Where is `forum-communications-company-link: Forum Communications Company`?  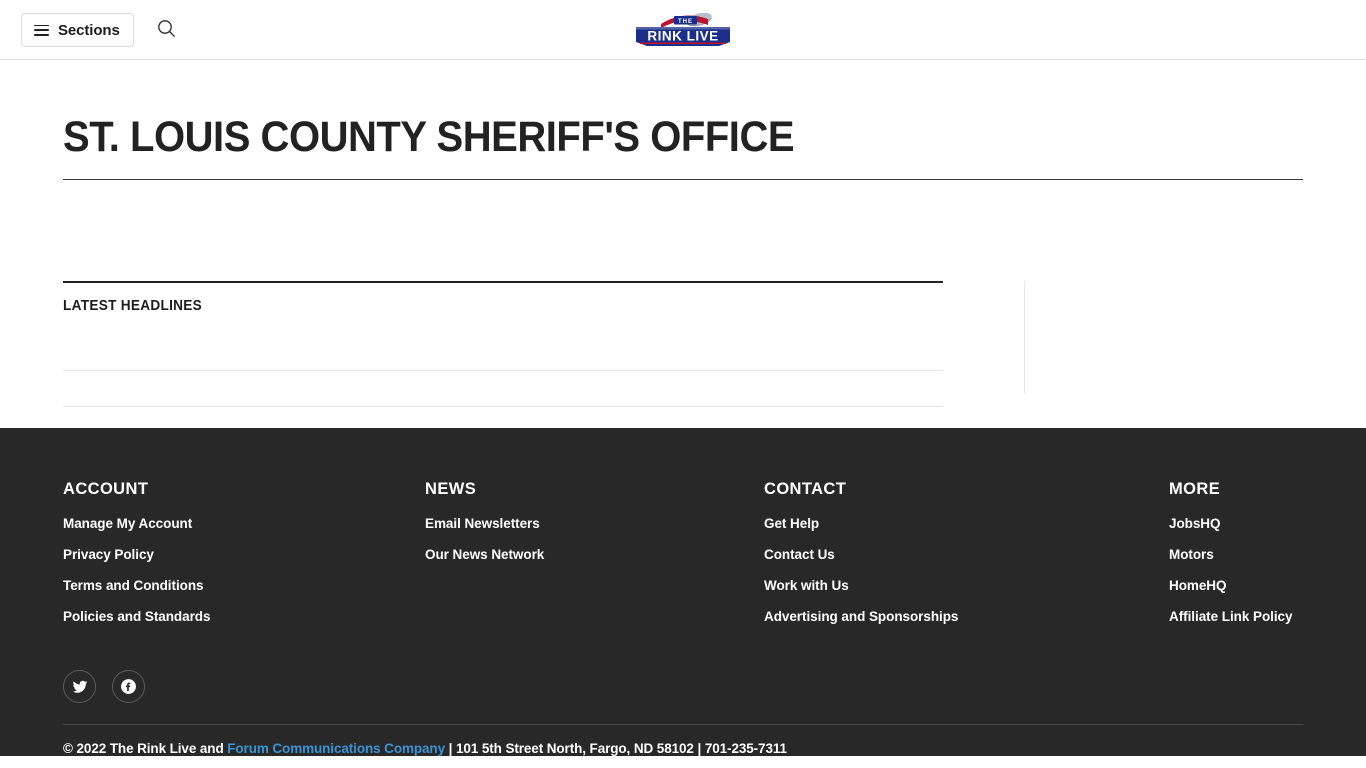
forum-communications-company-link: Forum Communications Company is located at coordinates (336, 748).